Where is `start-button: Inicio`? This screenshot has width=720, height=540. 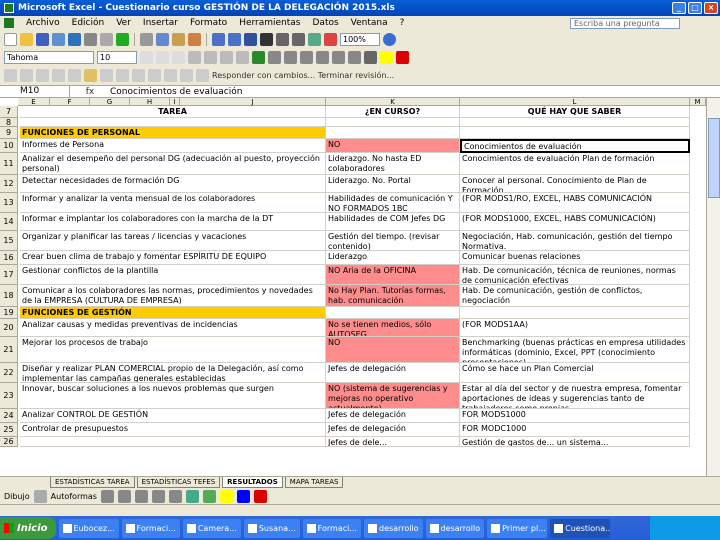
start-button: Inicio is located at coordinates (28, 528).